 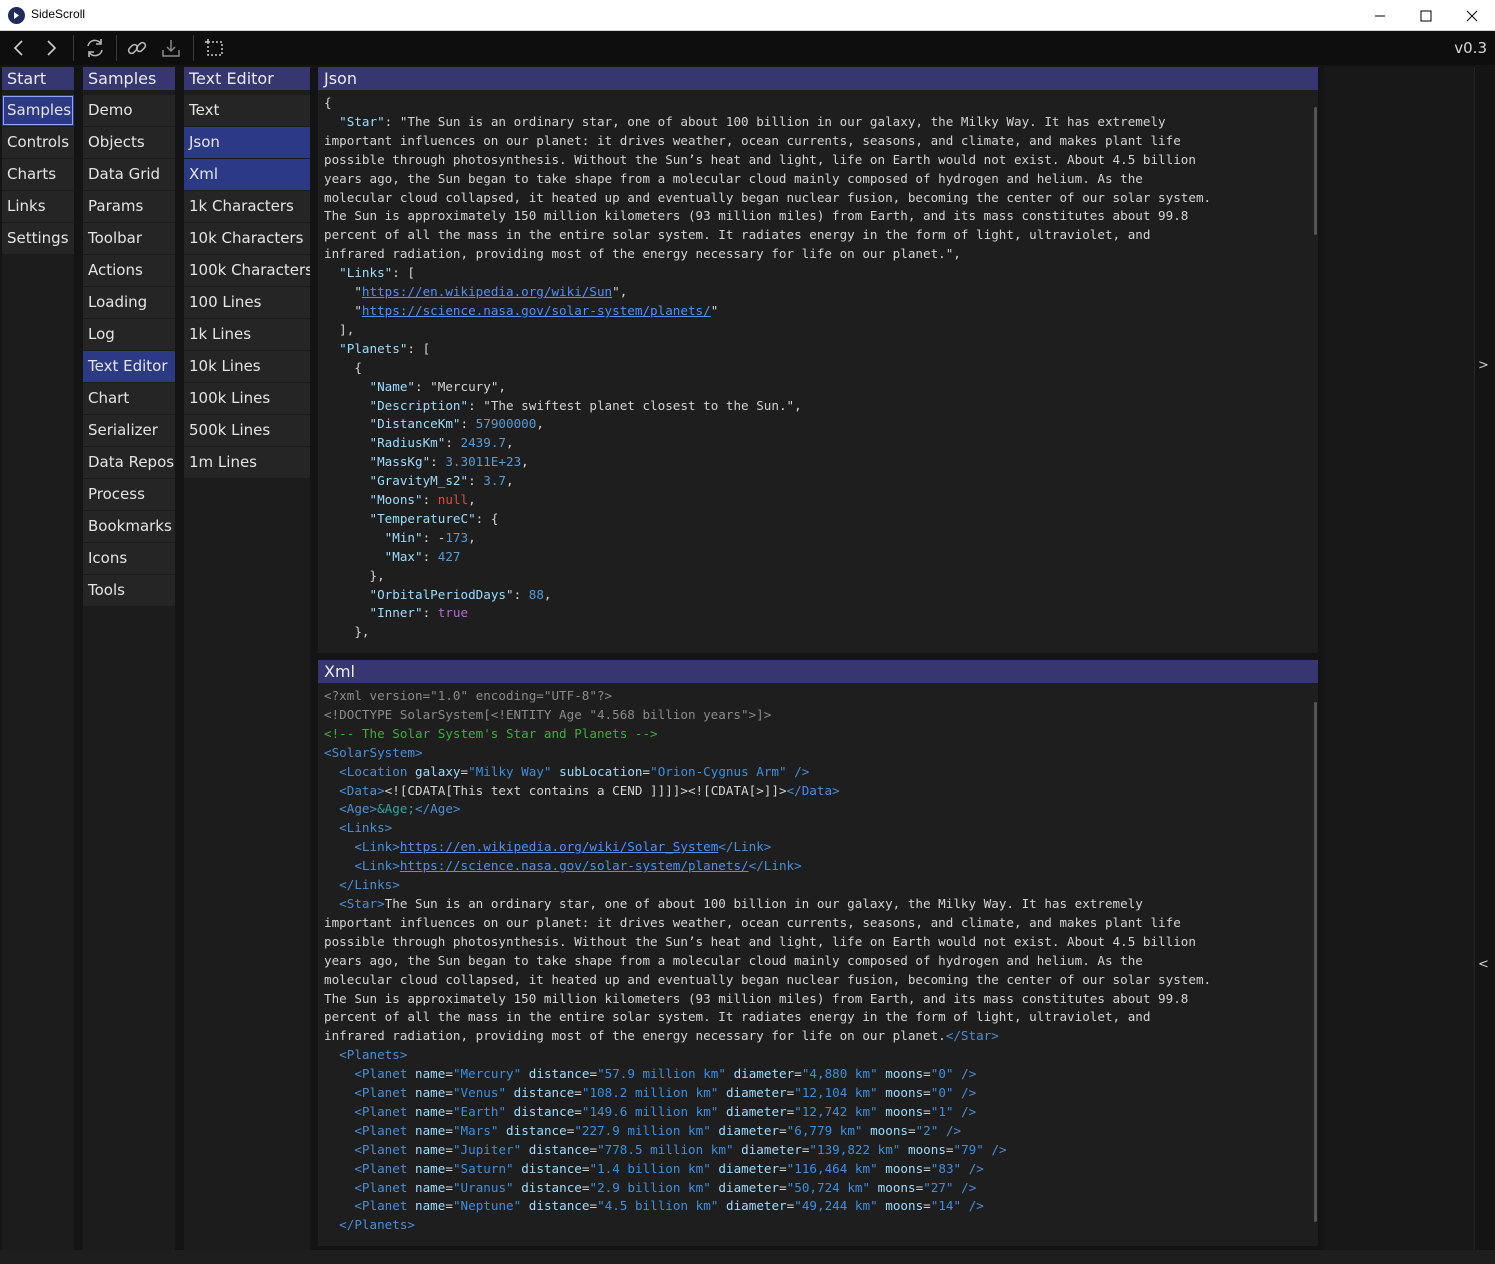 What do you see at coordinates (1483, 365) in the screenshot?
I see `expand-arrow-icon: >` at bounding box center [1483, 365].